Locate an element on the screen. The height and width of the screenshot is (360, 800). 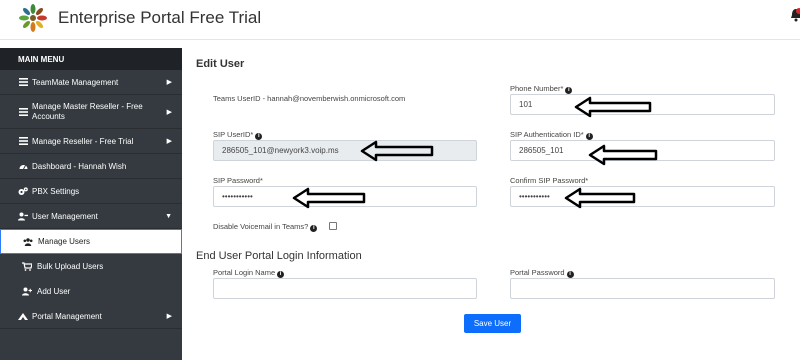
sidebar-item-teammate-management: TeamMate Management ▶ is located at coordinates (91, 82).